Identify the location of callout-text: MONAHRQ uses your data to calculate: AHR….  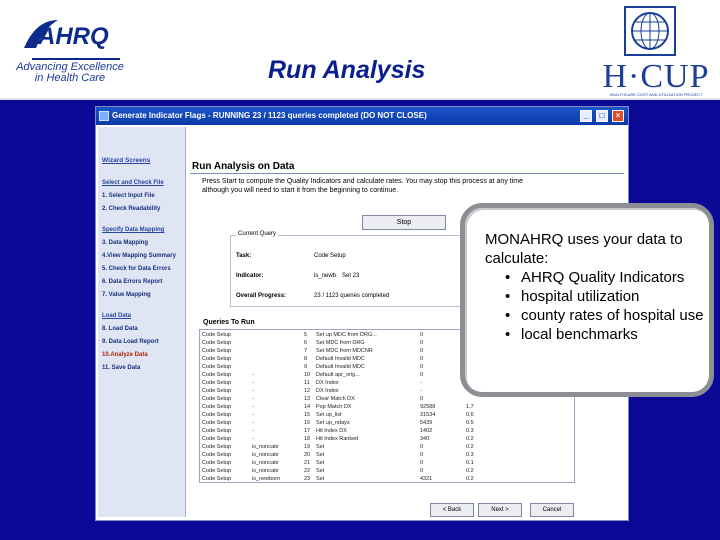
(600, 287).